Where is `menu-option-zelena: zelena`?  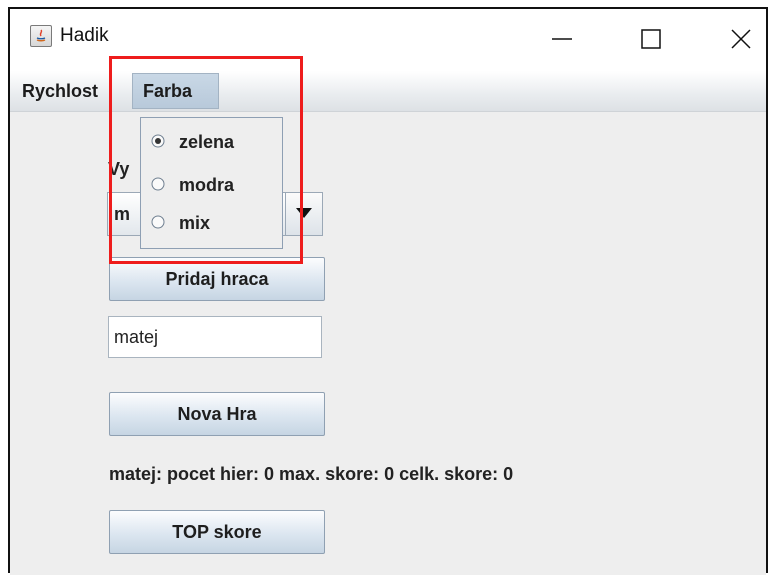
menu-option-zelena: zelena is located at coordinates (211, 142).